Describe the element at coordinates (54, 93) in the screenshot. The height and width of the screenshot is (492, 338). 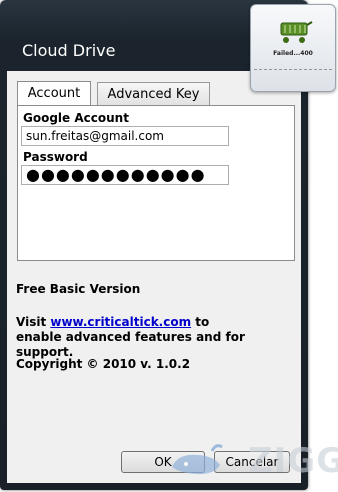
I see `tab-account: Account` at that location.